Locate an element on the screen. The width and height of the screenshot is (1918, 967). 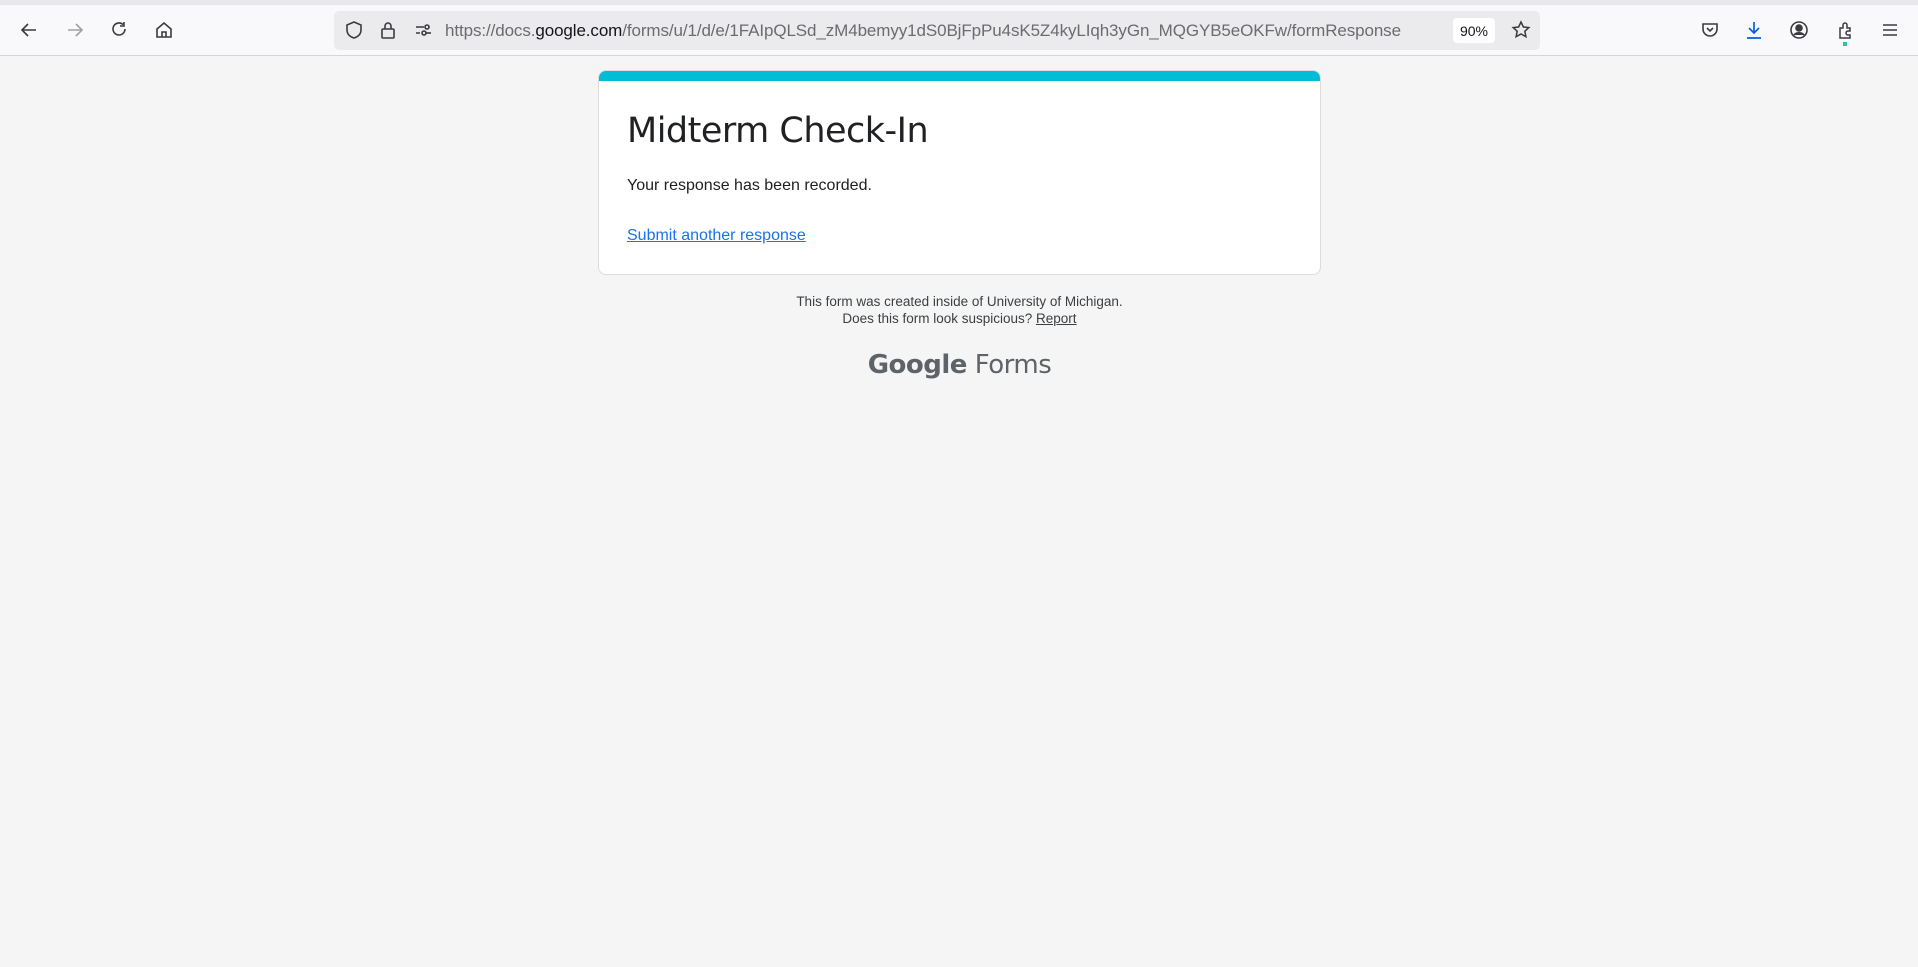
download-icon is located at coordinates (1754, 30).